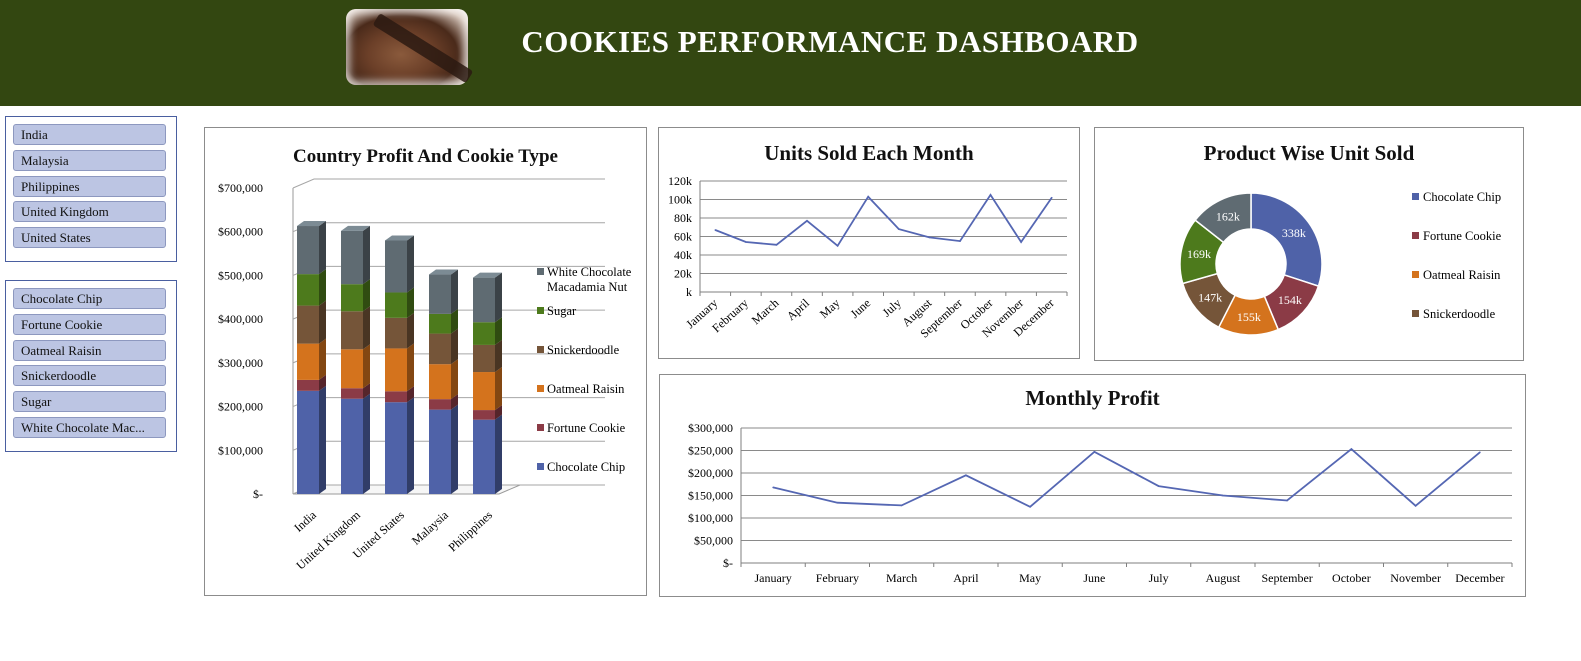 Image resolution: width=1581 pixels, height=661 pixels. What do you see at coordinates (901, 578) in the screenshot?
I see `x-tick-label: March` at bounding box center [901, 578].